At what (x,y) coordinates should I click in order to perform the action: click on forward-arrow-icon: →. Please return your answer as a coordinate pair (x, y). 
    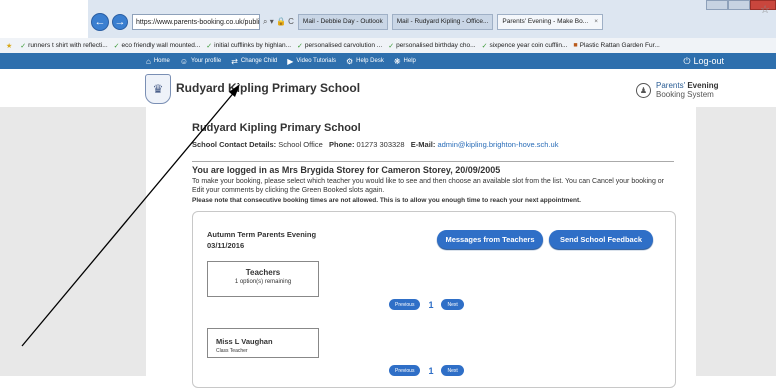
    Looking at the image, I should click on (120, 22).